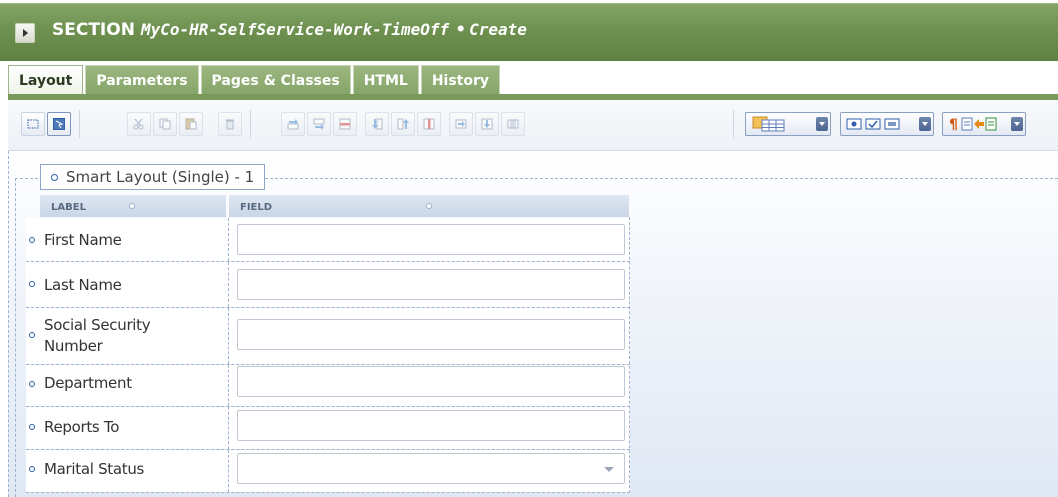 The width and height of the screenshot is (1058, 497). I want to click on advanced-controls-dropdown-icon: ¶, so click(973, 124).